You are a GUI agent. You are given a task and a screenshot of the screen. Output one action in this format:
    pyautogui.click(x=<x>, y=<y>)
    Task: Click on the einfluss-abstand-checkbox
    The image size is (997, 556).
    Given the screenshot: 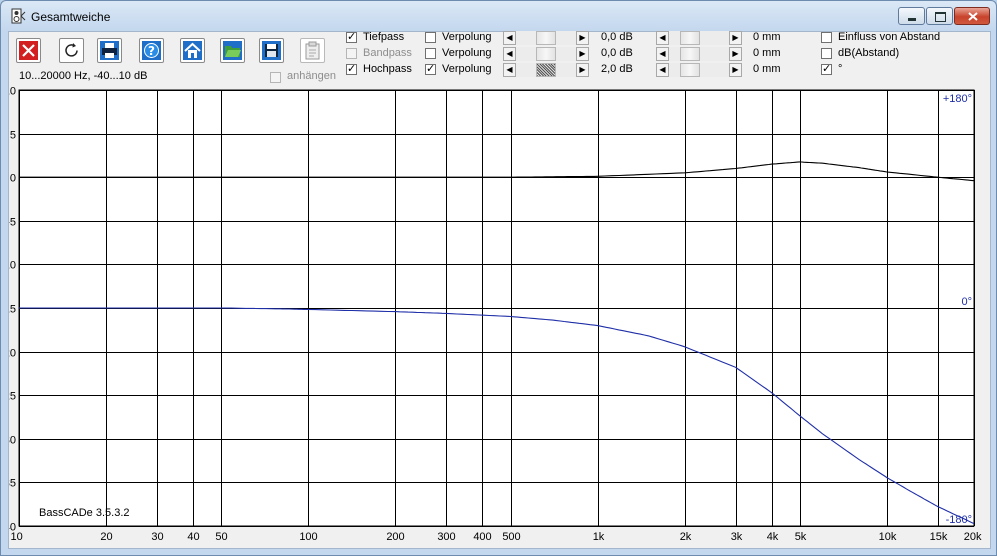 What is the action you would take?
    pyautogui.click(x=826, y=37)
    